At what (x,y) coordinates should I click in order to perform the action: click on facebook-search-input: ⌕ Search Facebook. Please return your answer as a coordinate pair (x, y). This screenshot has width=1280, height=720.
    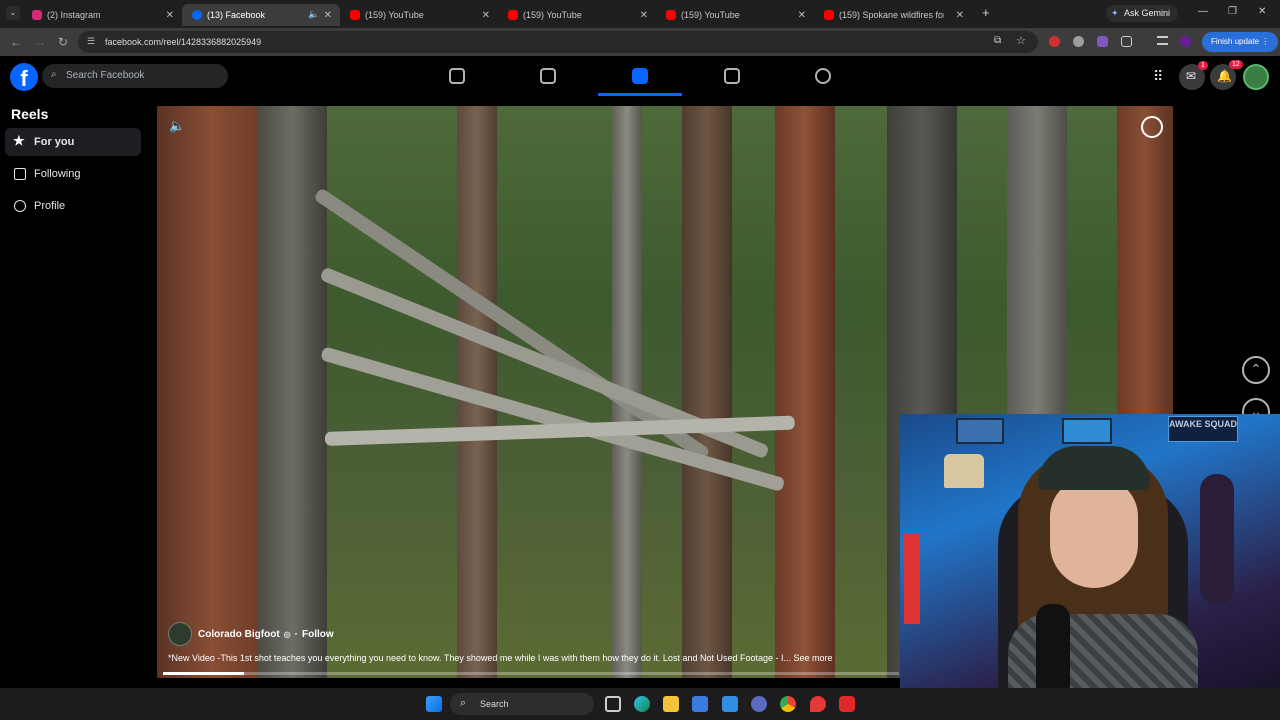
    Looking at the image, I should click on (135, 76).